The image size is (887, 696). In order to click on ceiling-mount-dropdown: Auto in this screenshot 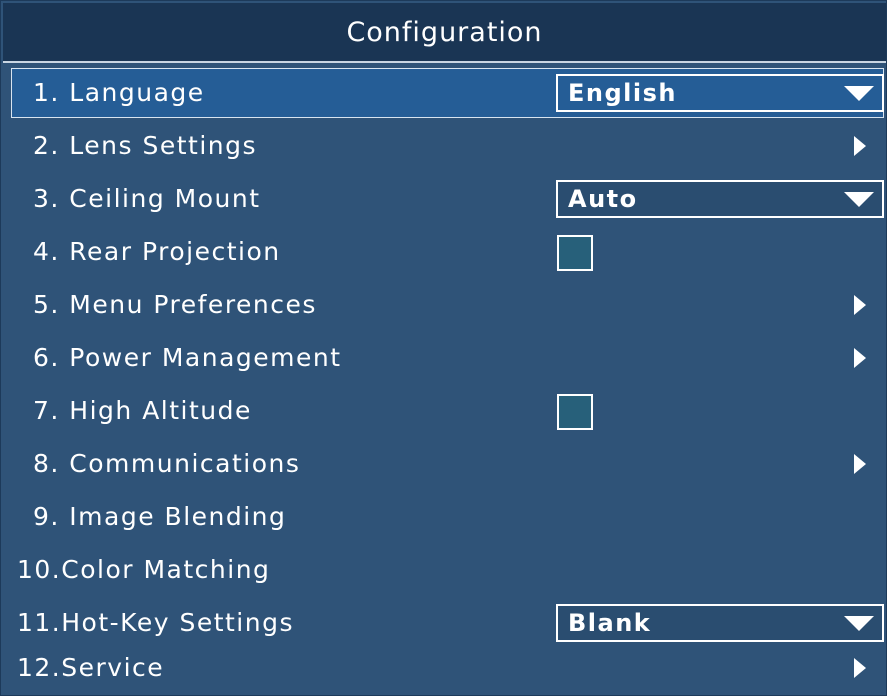, I will do `click(720, 199)`.